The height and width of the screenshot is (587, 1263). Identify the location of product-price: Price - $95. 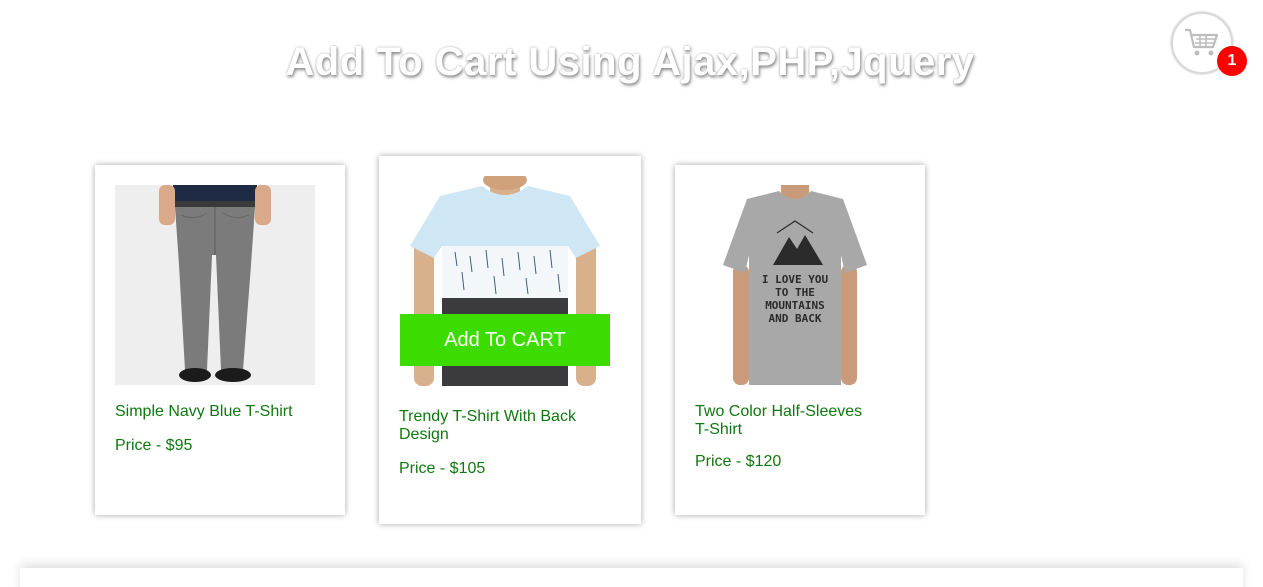
(154, 445).